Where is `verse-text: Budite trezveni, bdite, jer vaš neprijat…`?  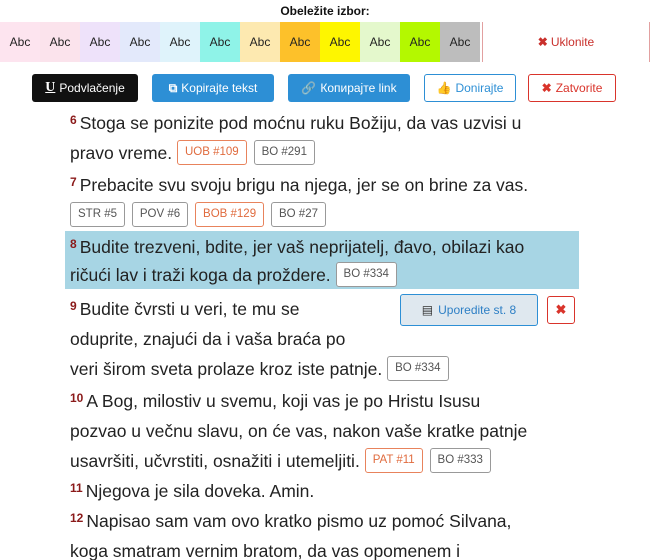
verse-text: Budite trezveni, bdite, jer vaš neprijat… is located at coordinates (302, 247).